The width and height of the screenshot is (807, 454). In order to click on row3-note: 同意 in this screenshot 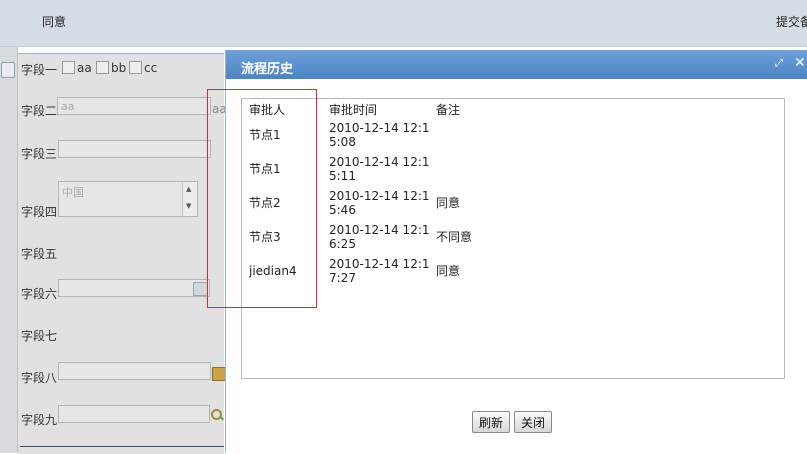, I will do `click(448, 203)`.